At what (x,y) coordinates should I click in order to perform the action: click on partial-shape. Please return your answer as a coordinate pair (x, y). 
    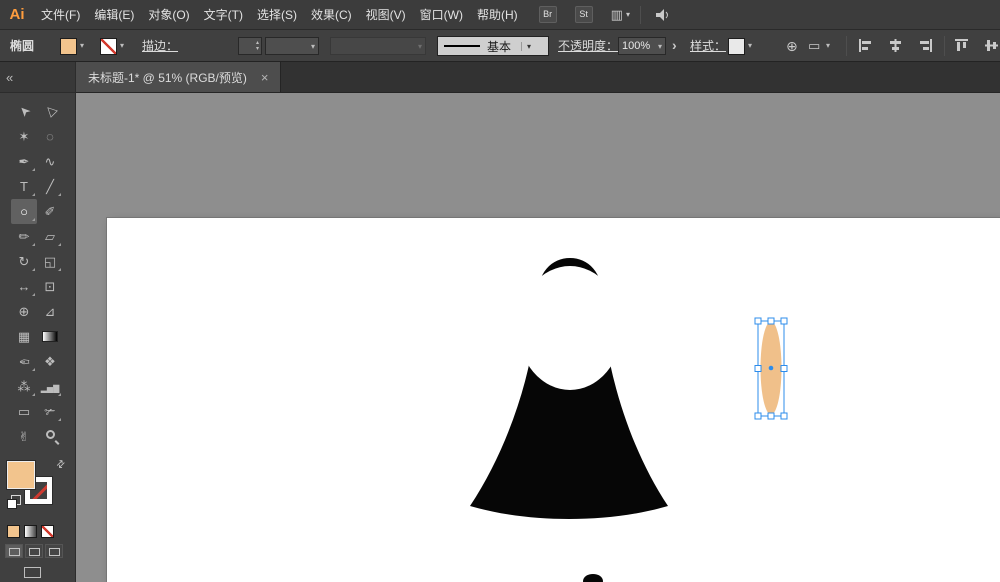
    Looking at the image, I should click on (593, 578).